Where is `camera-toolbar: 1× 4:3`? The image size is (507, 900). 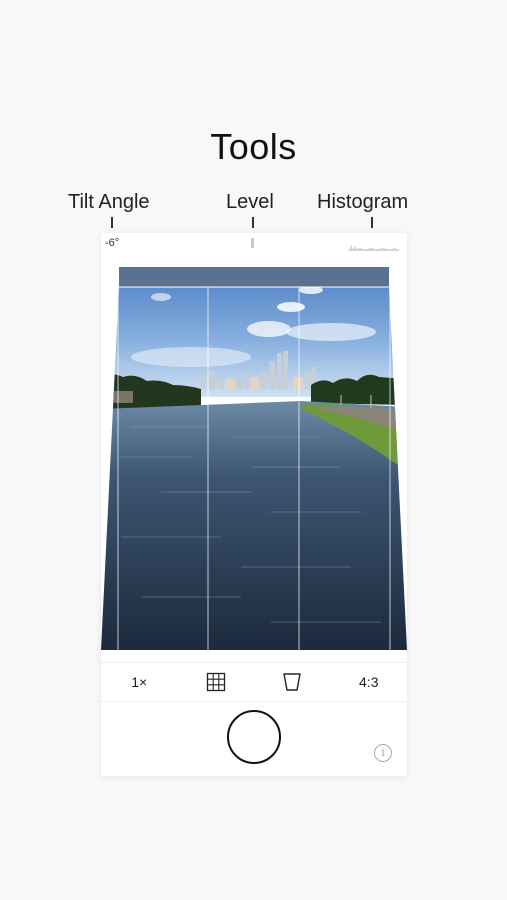 camera-toolbar: 1× 4:3 is located at coordinates (254, 682).